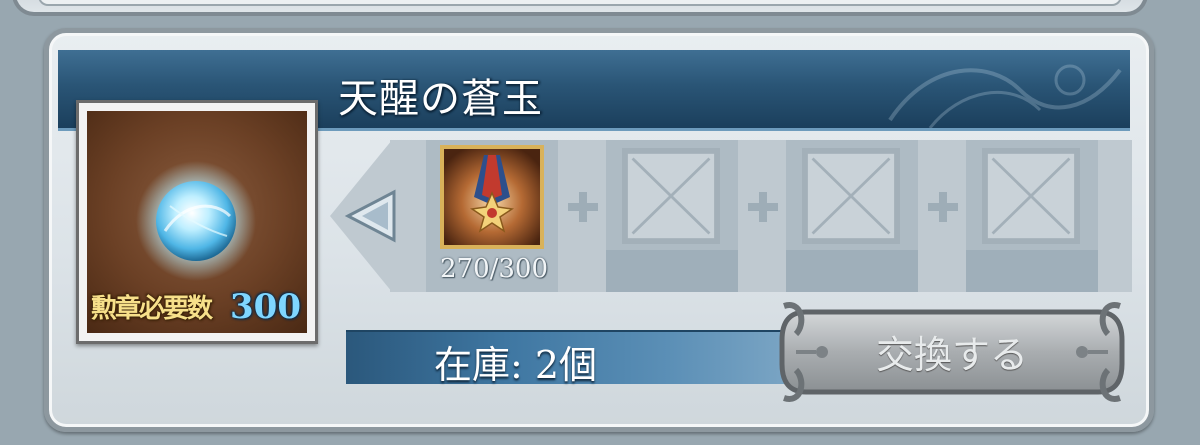 The height and width of the screenshot is (445, 1200). What do you see at coordinates (370, 216) in the screenshot?
I see `diamond-arrow-icon` at bounding box center [370, 216].